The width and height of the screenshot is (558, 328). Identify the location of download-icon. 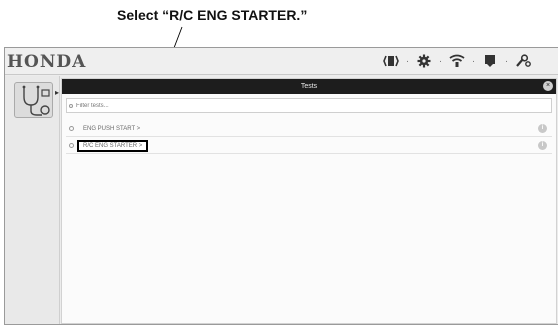
(490, 61).